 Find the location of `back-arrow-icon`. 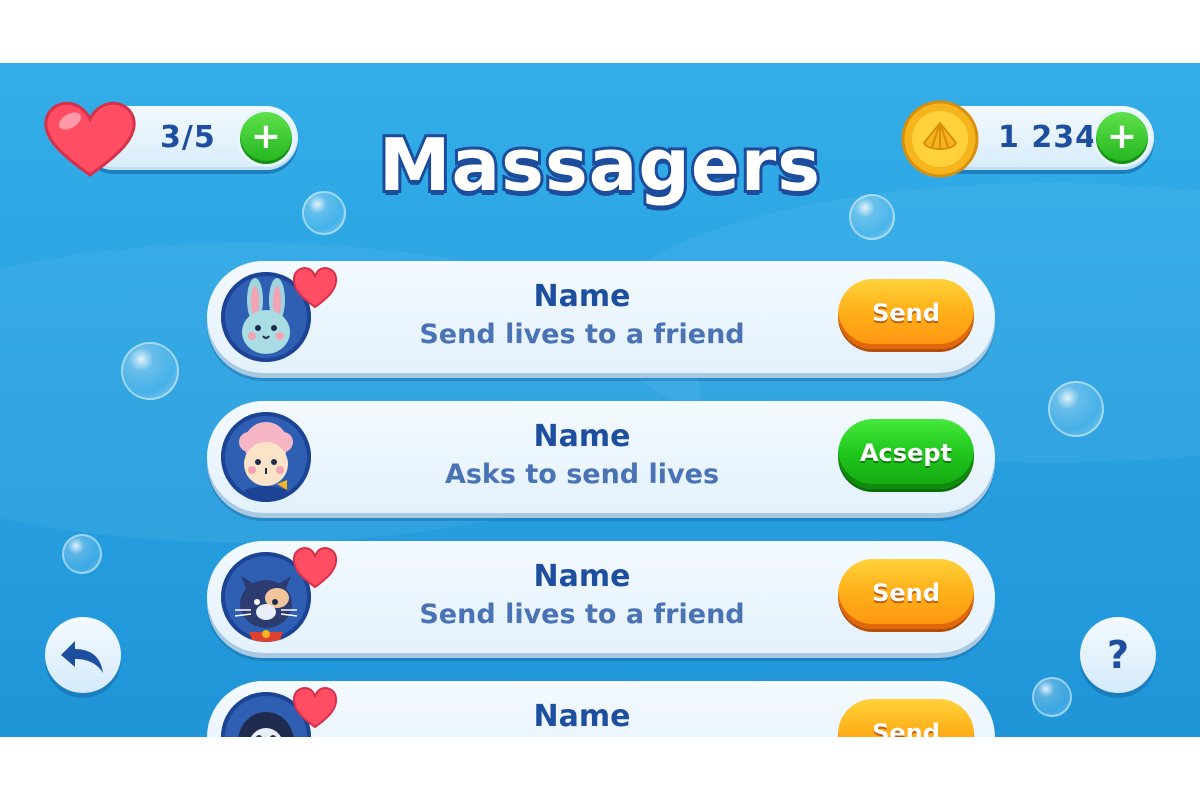

back-arrow-icon is located at coordinates (82, 657).